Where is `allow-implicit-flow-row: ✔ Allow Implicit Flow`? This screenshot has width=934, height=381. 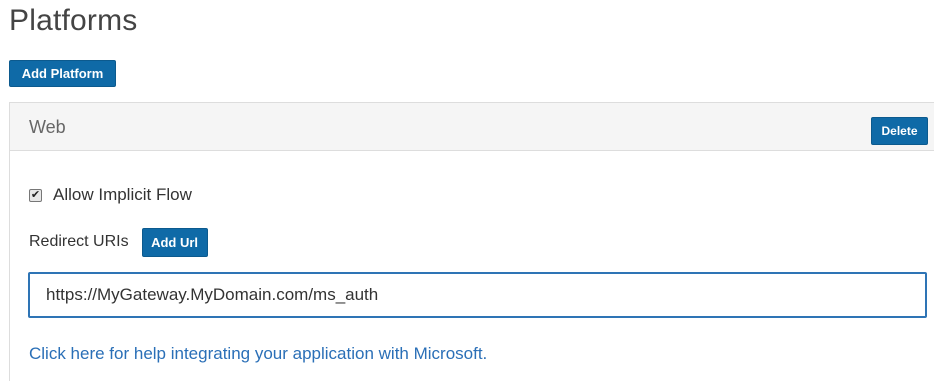 allow-implicit-flow-row: ✔ Allow Implicit Flow is located at coordinates (110, 195).